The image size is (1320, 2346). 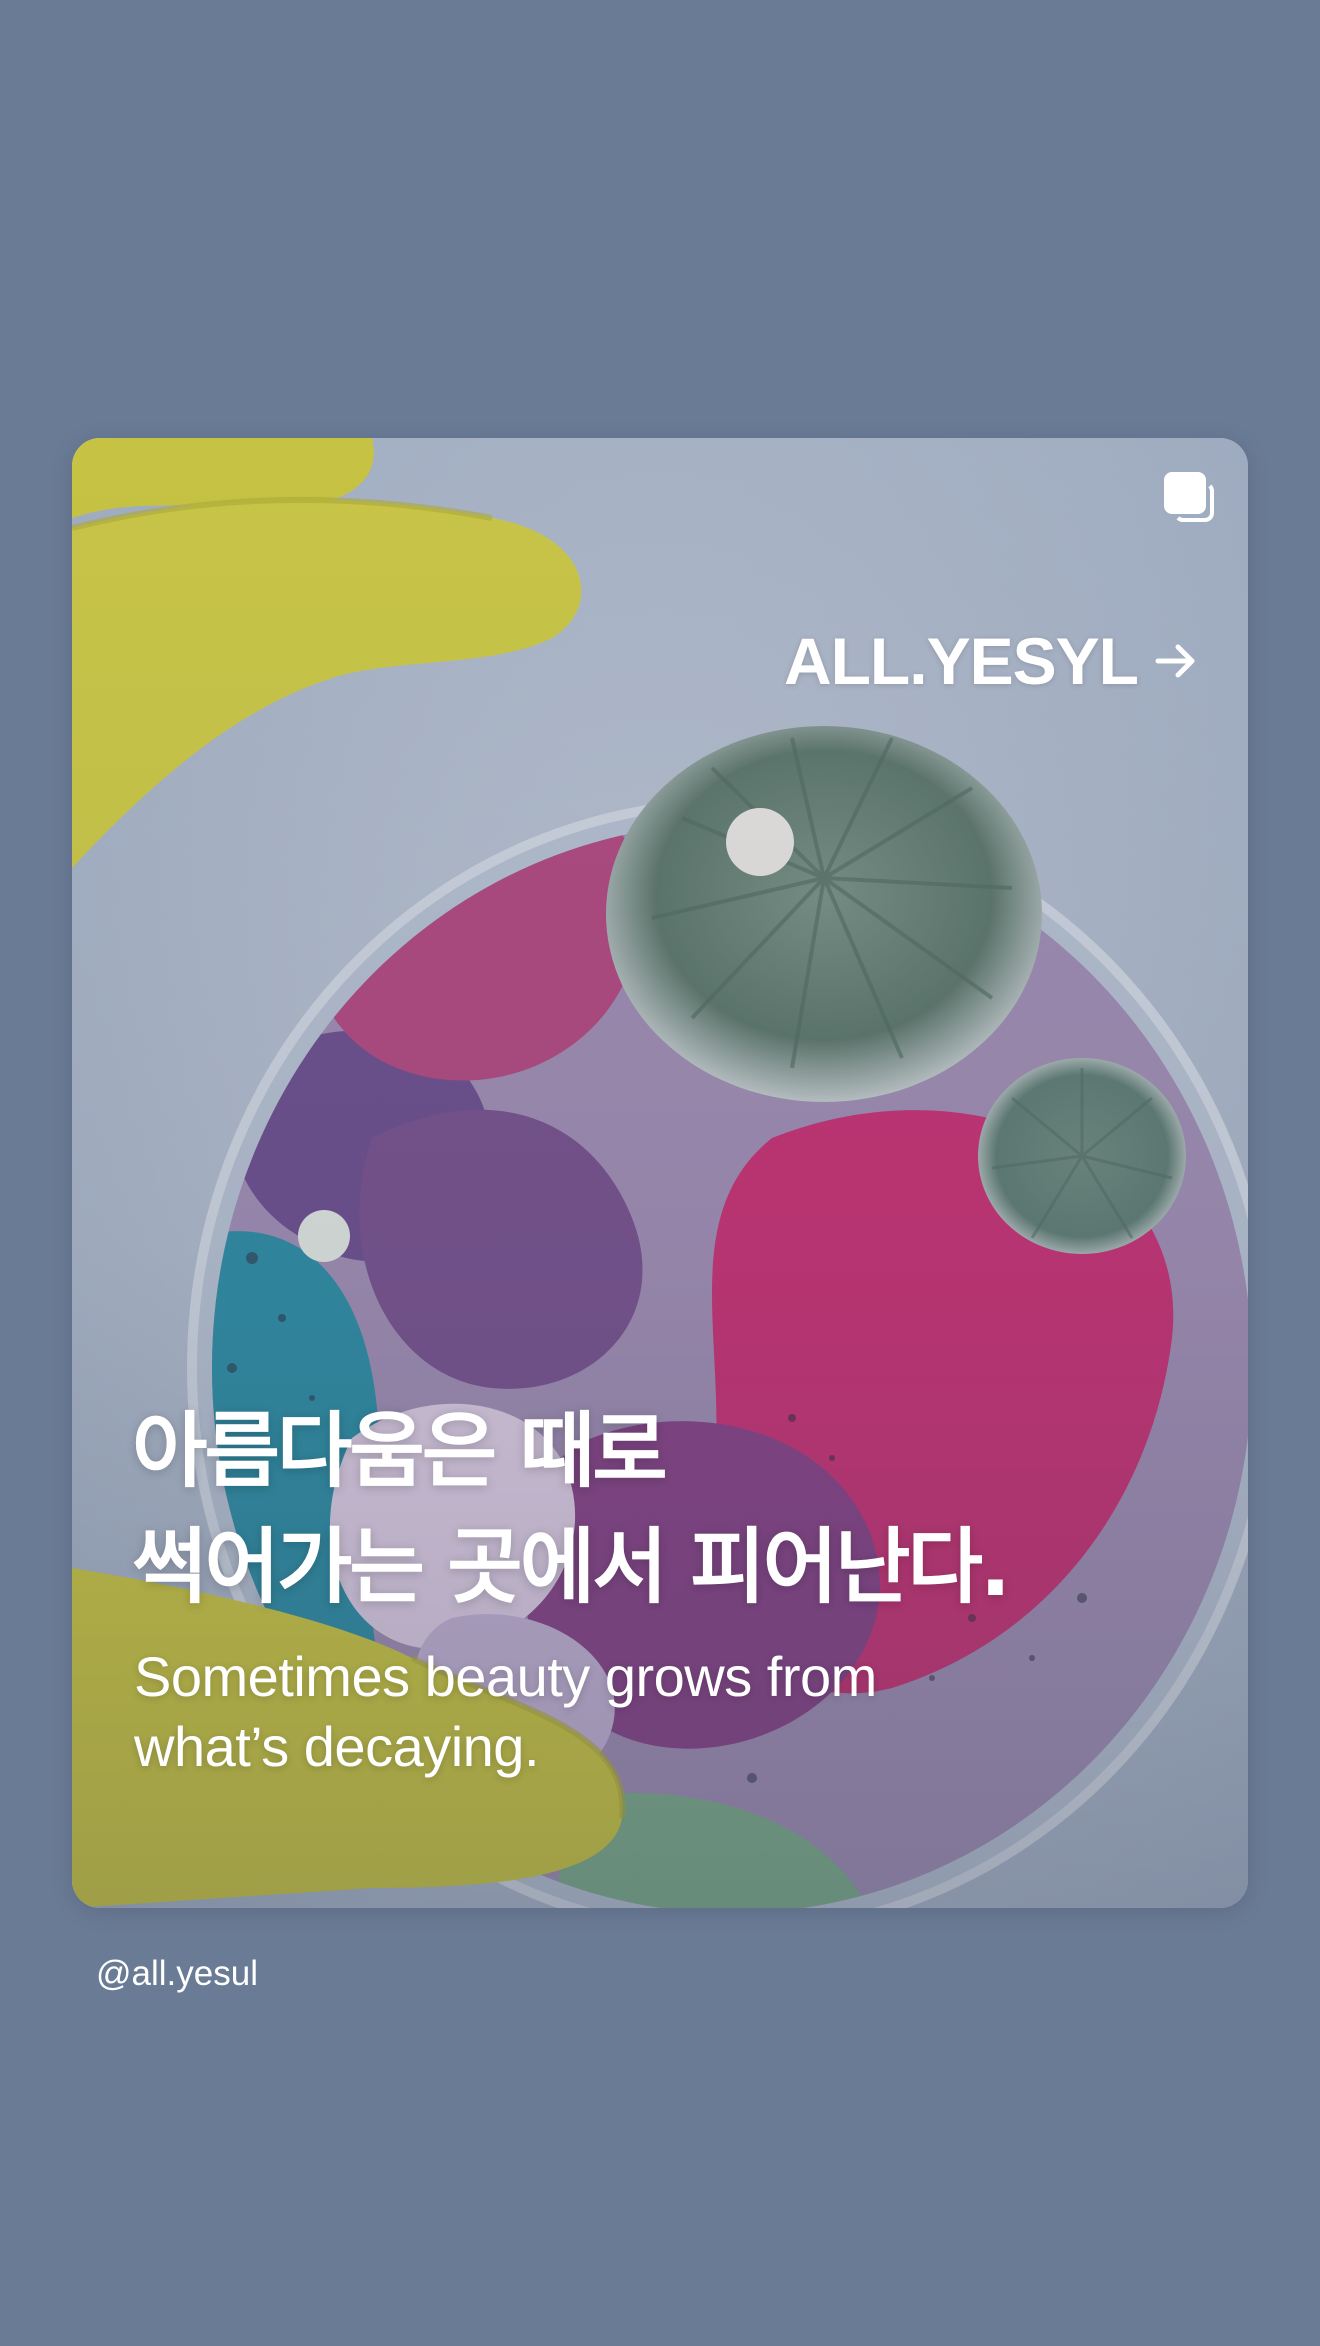 I want to click on brand-link: ALL.YESYL, so click(x=992, y=661).